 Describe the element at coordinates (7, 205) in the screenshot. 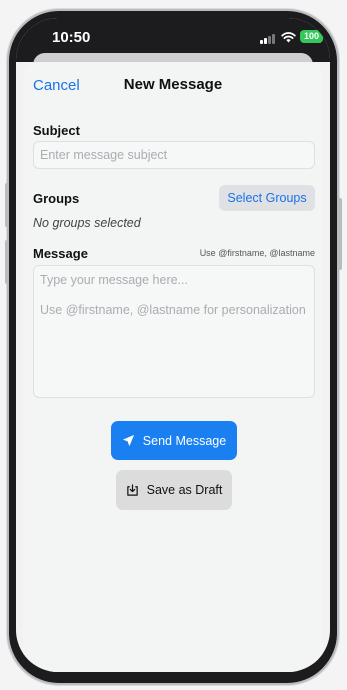

I see `side-button-left-upper` at that location.